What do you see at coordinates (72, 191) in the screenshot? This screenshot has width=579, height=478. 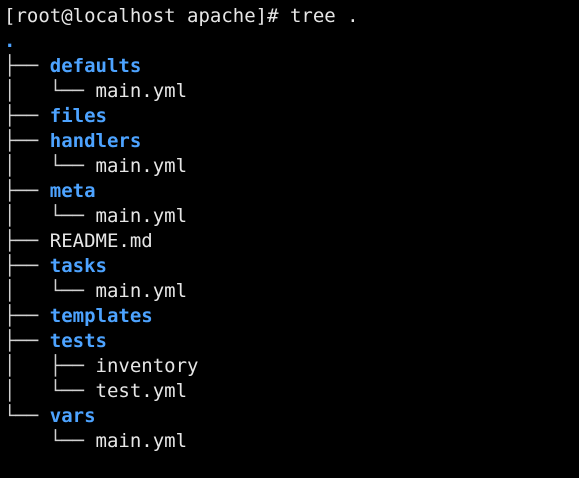 I see `tree-entry-name: meta` at bounding box center [72, 191].